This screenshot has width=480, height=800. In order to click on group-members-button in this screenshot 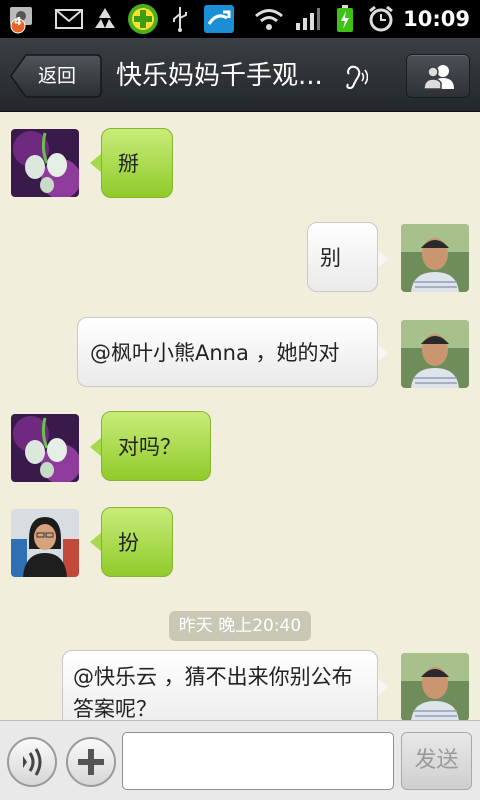, I will do `click(438, 76)`.